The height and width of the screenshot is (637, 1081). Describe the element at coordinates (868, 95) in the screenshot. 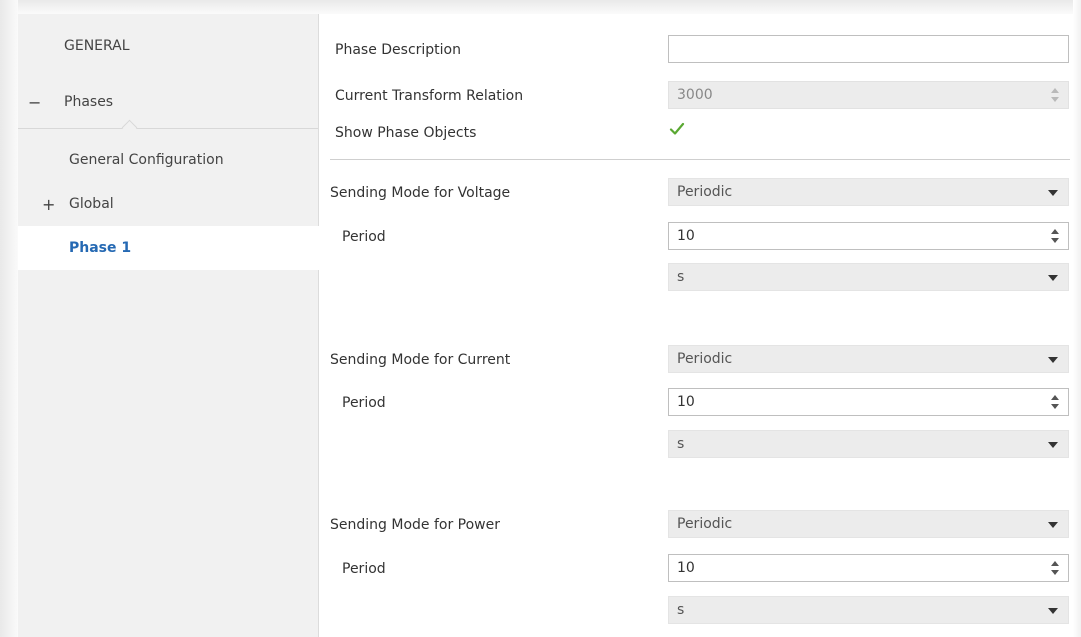

I see `ct-relation-input: 3000` at that location.